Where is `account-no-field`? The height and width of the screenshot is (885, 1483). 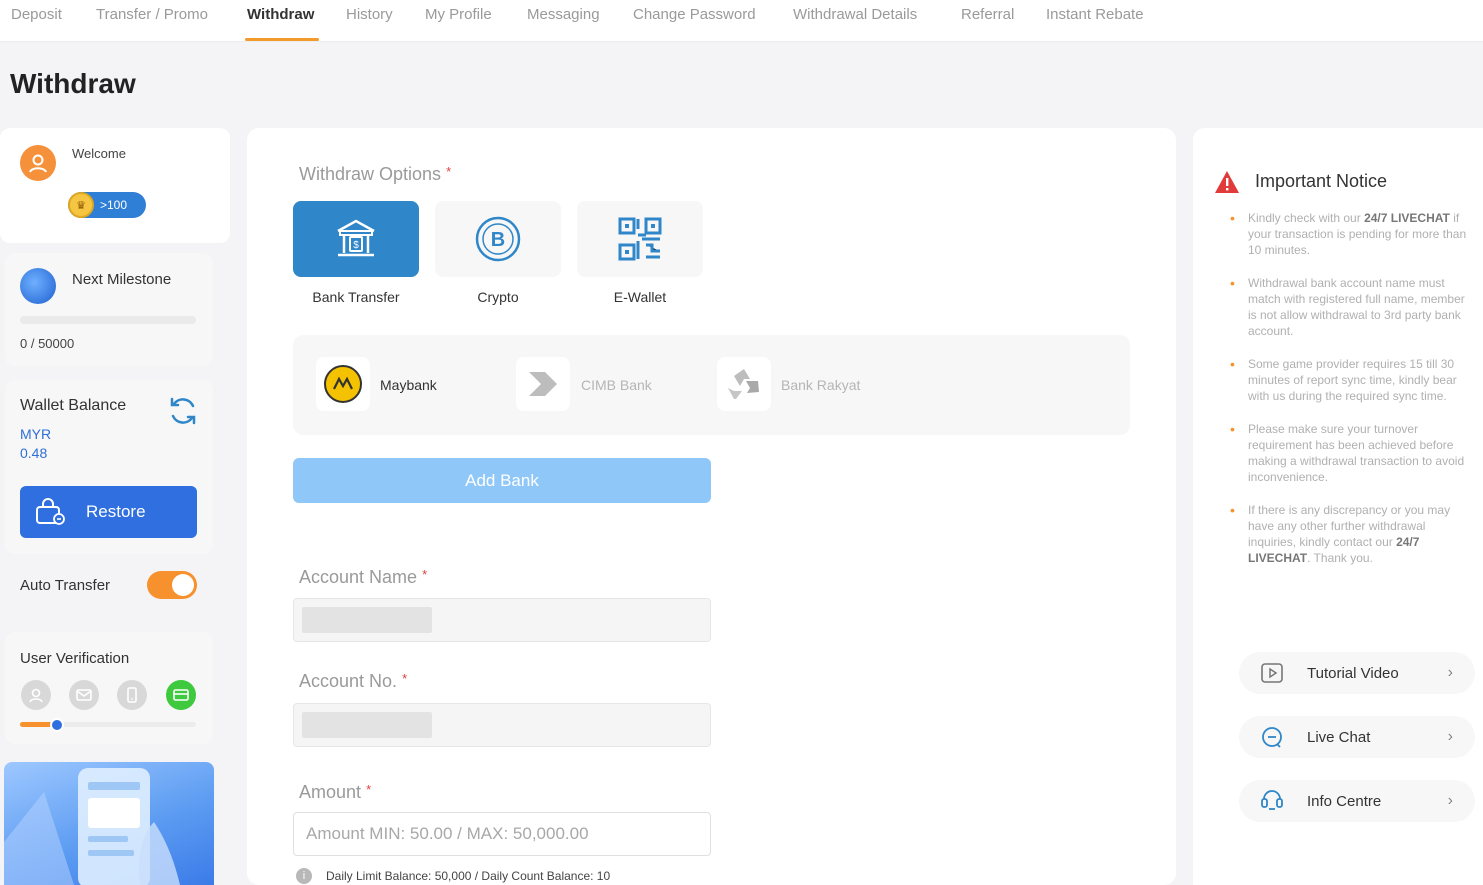 account-no-field is located at coordinates (502, 725).